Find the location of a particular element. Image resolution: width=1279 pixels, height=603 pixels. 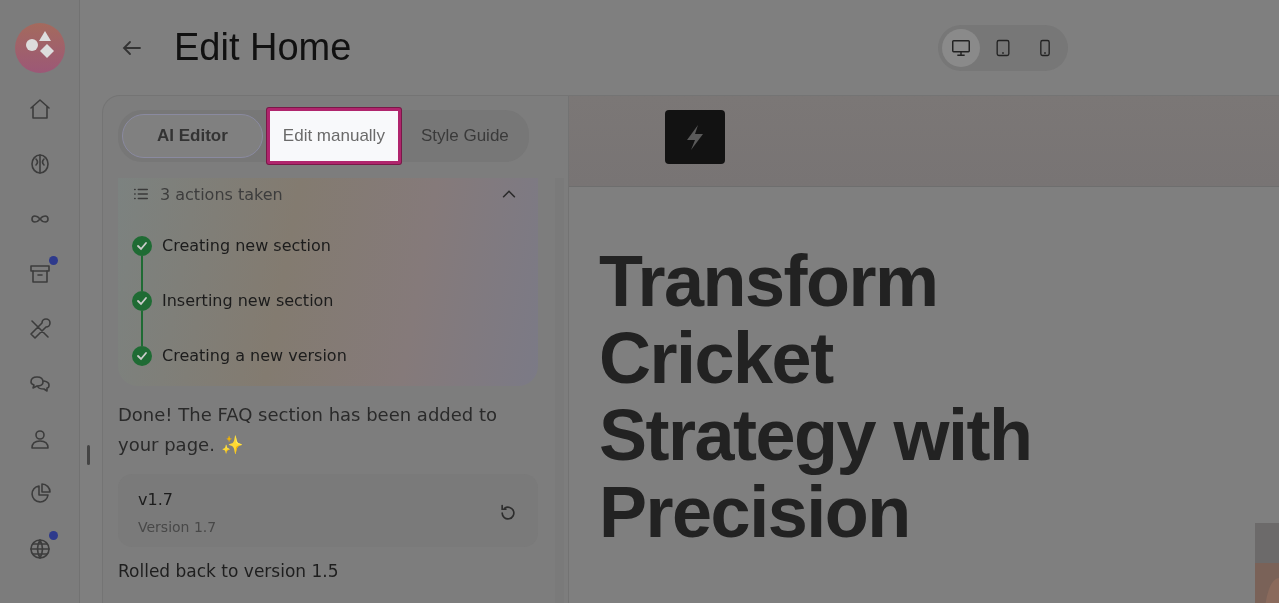

step-label: Creating a new version is located at coordinates (254, 356).